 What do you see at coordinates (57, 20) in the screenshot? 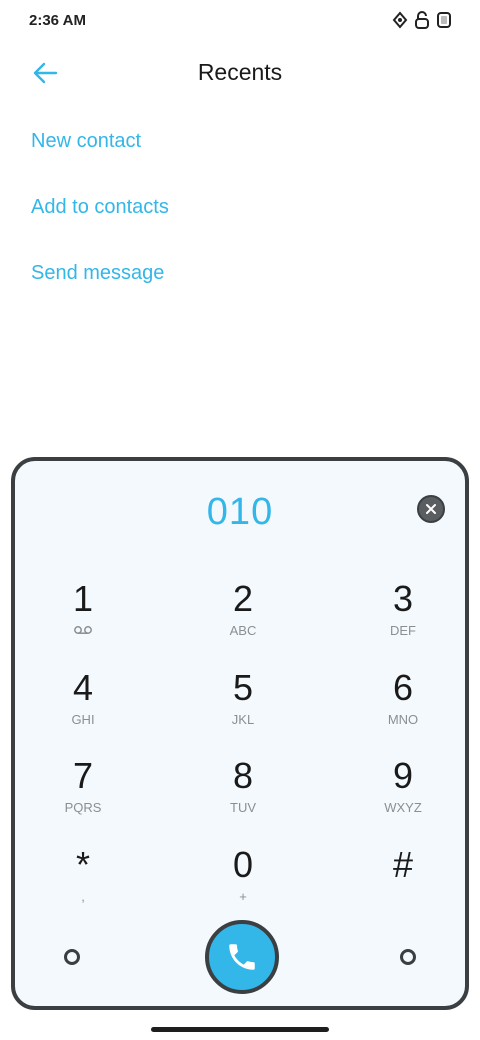
I see `status-time: 2:36 AM` at bounding box center [57, 20].